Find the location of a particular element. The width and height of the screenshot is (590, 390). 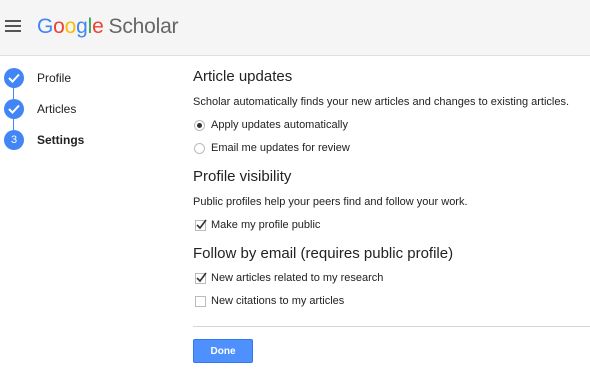

done-button: Done is located at coordinates (223, 351).